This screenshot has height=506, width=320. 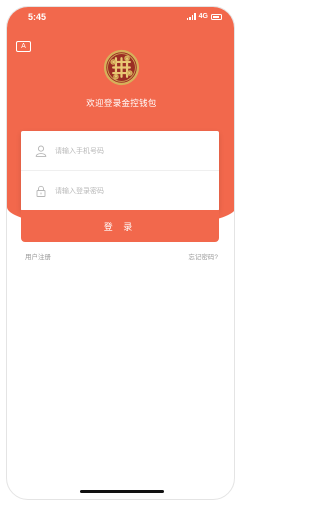 What do you see at coordinates (216, 16) in the screenshot?
I see `battery-icon` at bounding box center [216, 16].